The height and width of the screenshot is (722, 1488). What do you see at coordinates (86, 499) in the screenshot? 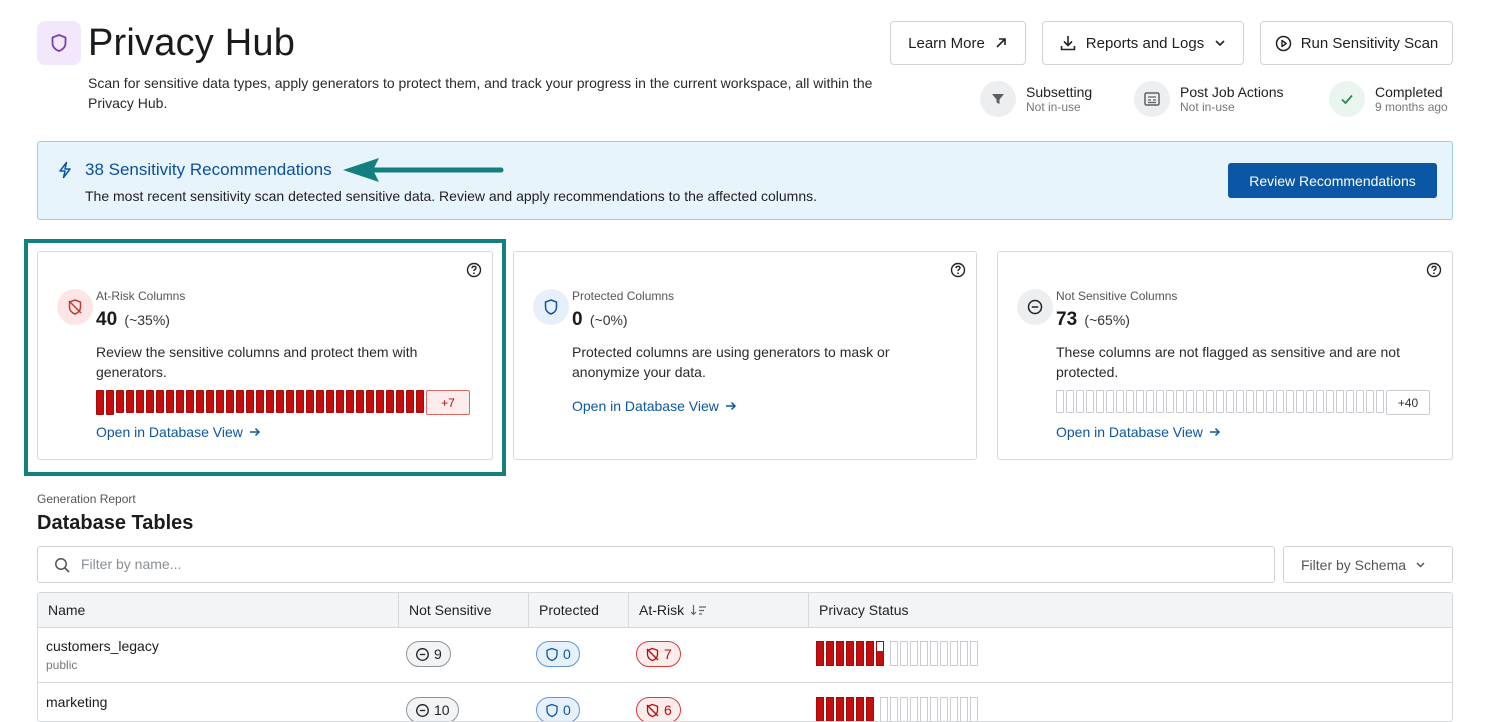
I see `section-label: Generation Report` at bounding box center [86, 499].